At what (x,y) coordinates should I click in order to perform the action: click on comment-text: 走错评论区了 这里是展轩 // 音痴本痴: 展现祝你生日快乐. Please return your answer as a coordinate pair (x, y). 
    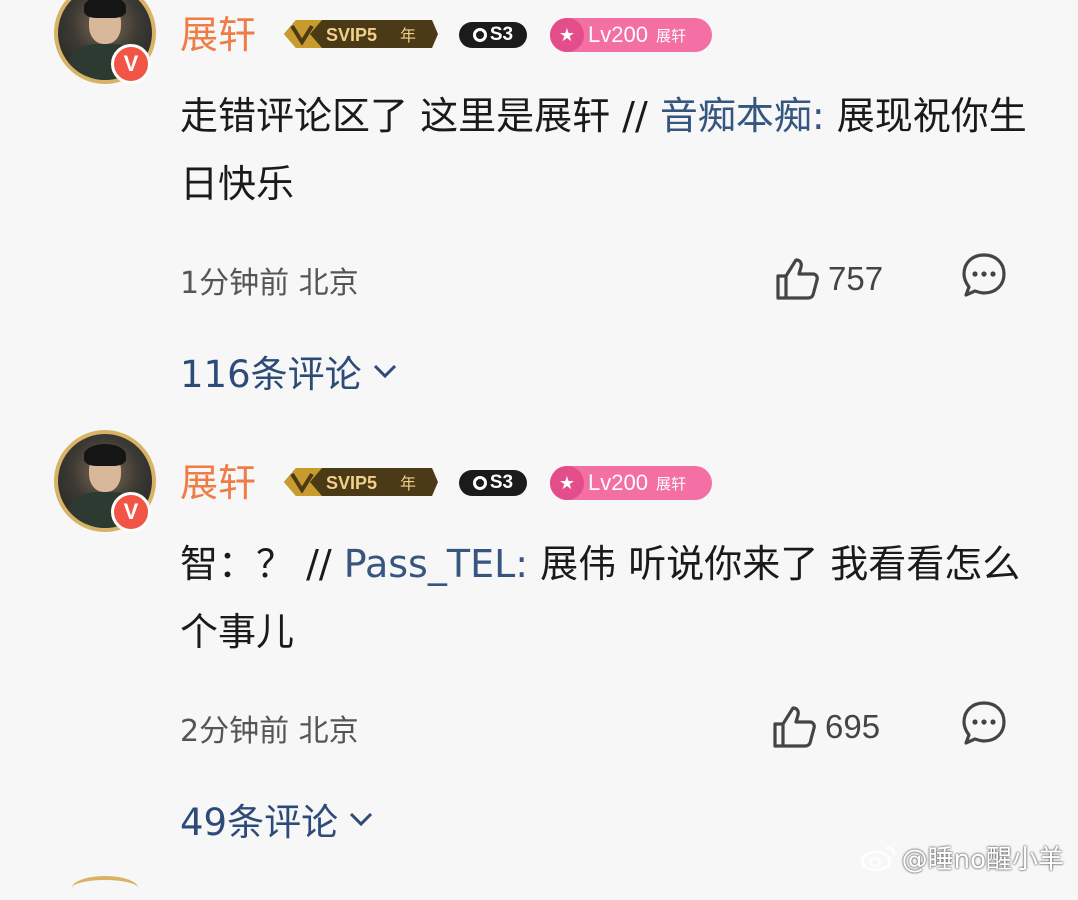
    Looking at the image, I should click on (605, 150).